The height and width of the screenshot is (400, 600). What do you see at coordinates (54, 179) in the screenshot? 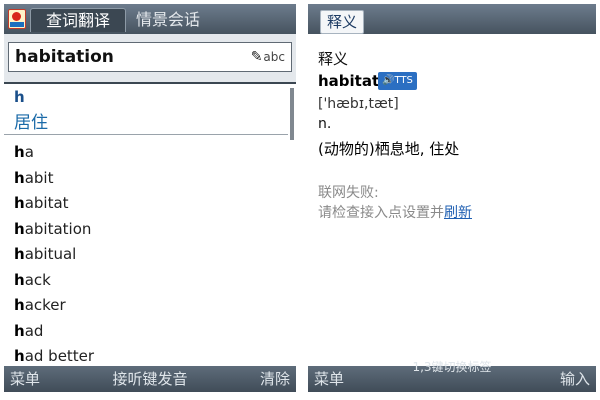
I see `list-item: habit` at bounding box center [54, 179].